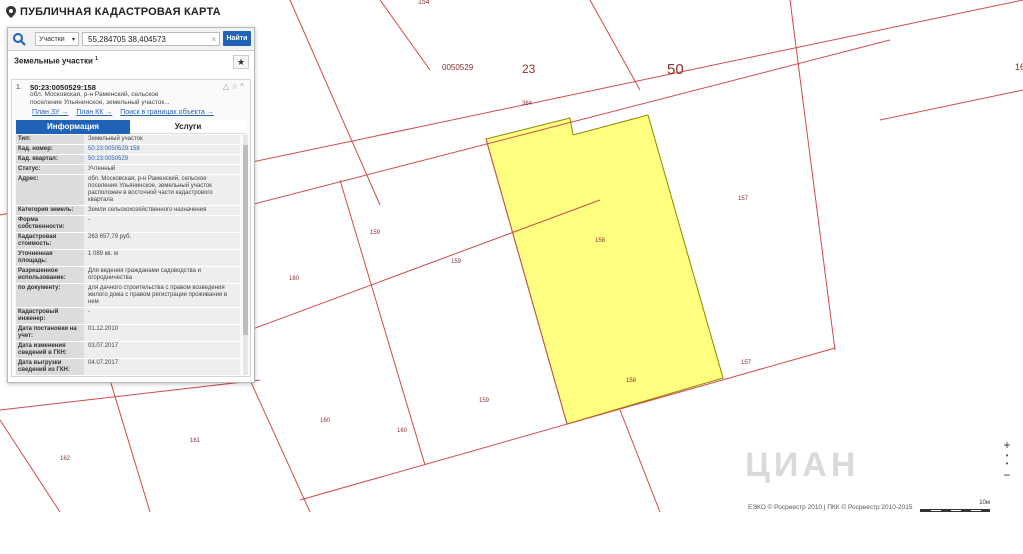  What do you see at coordinates (73, 40) in the screenshot?
I see `chevron-down-icon: ▾` at bounding box center [73, 40].